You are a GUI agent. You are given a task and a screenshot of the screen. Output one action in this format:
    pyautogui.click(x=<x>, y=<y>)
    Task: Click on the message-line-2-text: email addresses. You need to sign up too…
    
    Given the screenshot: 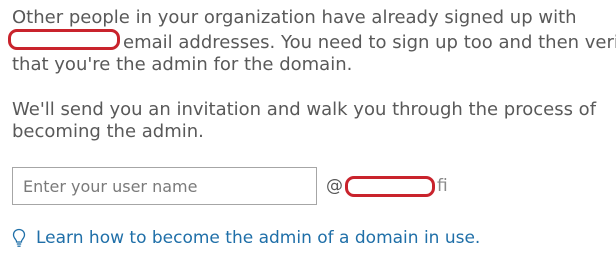 What is the action you would take?
    pyautogui.click(x=369, y=42)
    